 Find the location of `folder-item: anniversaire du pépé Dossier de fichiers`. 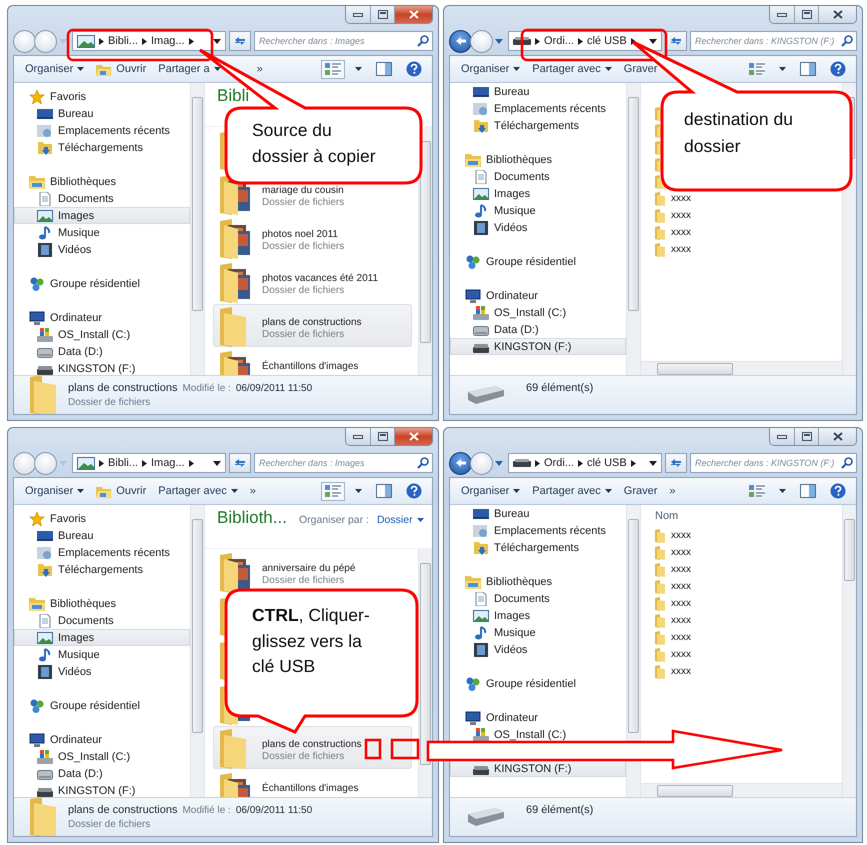

folder-item: anniversaire du pépé Dossier de fichiers is located at coordinates (312, 571).